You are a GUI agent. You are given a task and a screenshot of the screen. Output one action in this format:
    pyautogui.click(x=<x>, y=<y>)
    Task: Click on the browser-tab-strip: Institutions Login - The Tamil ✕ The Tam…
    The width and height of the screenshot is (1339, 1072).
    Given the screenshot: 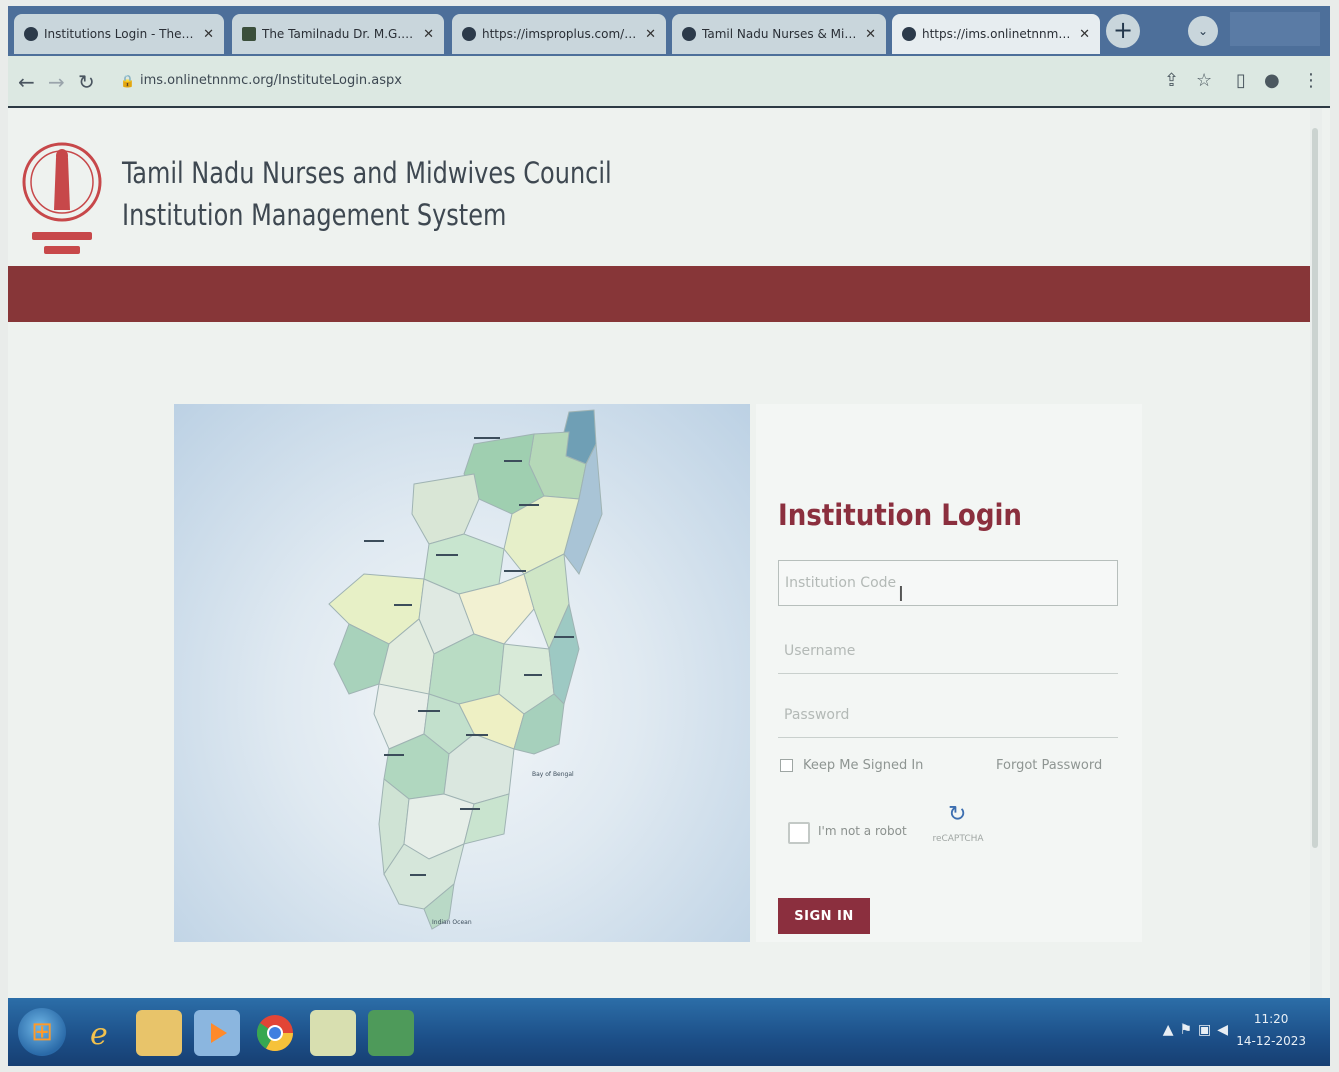 What is the action you would take?
    pyautogui.click(x=669, y=31)
    